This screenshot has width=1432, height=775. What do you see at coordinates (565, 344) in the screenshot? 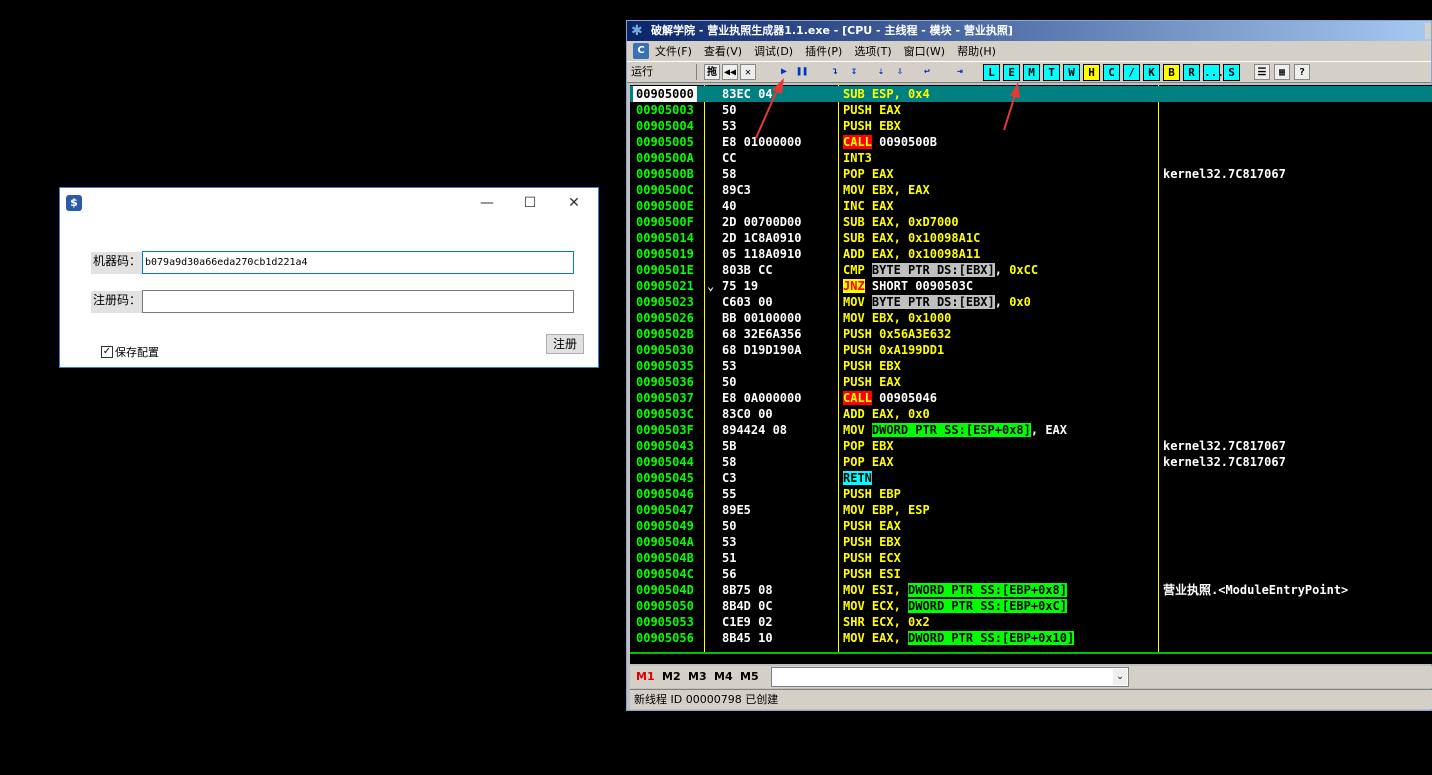
I see `register-button: 注册` at bounding box center [565, 344].